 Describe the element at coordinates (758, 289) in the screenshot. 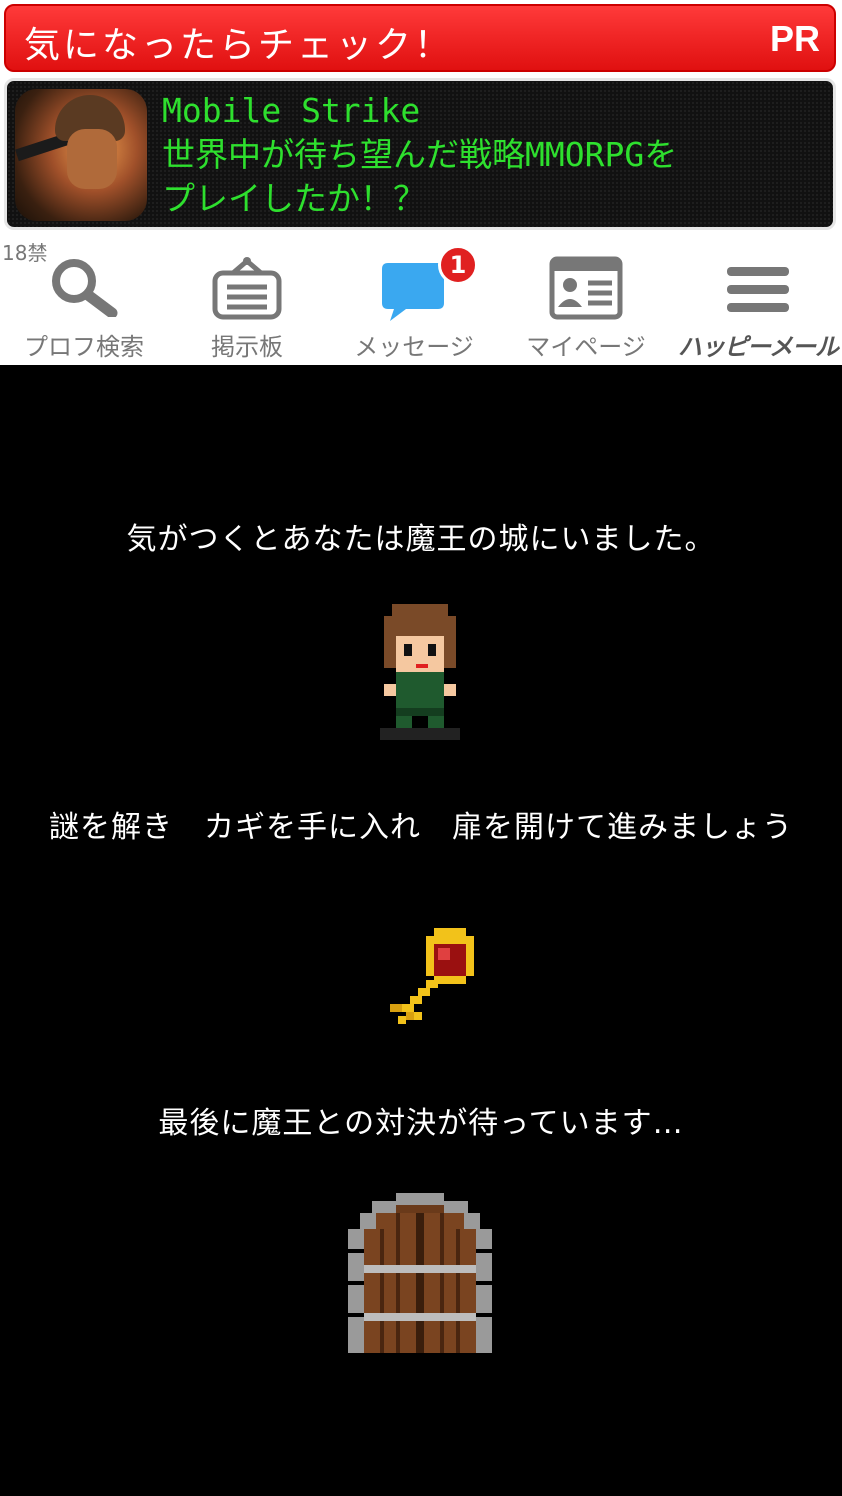

I see `menu-icon` at that location.